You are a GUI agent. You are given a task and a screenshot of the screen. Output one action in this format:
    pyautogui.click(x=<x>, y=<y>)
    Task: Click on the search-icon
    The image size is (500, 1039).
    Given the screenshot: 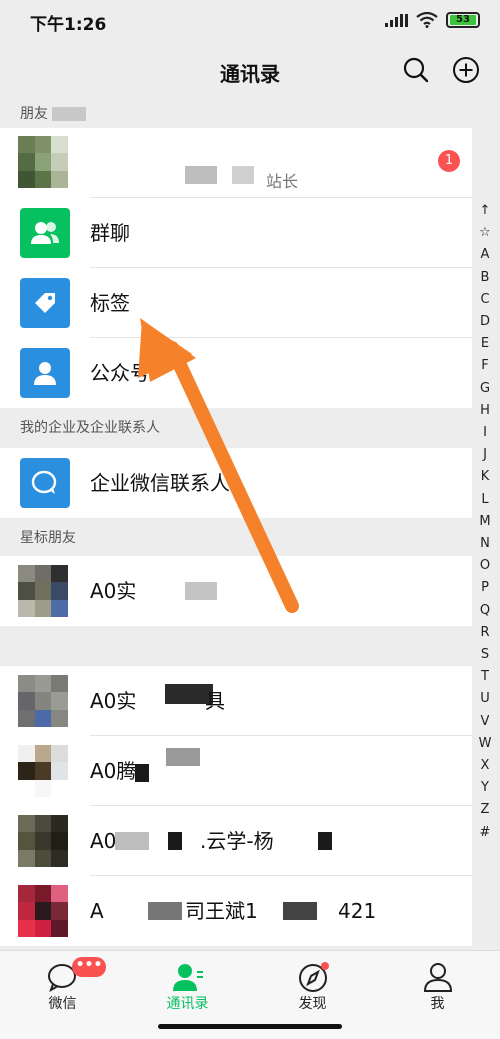 What is the action you would take?
    pyautogui.click(x=416, y=70)
    